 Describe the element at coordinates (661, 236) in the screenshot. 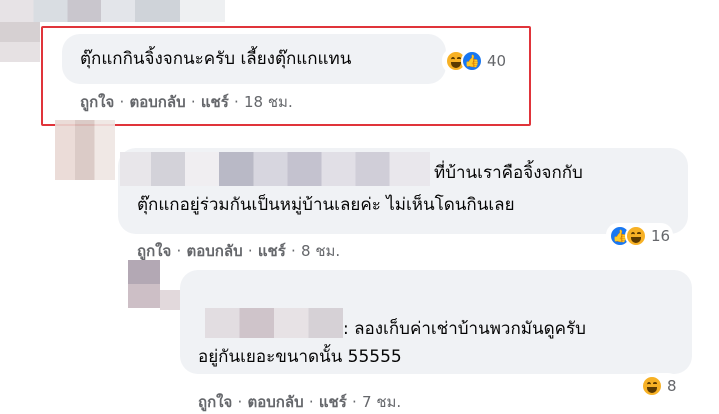

I see `reaction-count: 16` at that location.